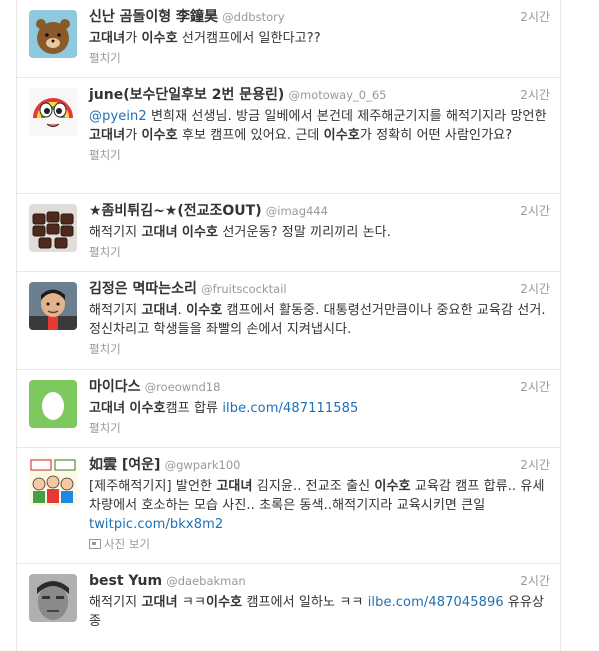 The width and height of the screenshot is (599, 651). I want to click on tweet-text-segment: [제주해적기지] 발언한, so click(153, 486).